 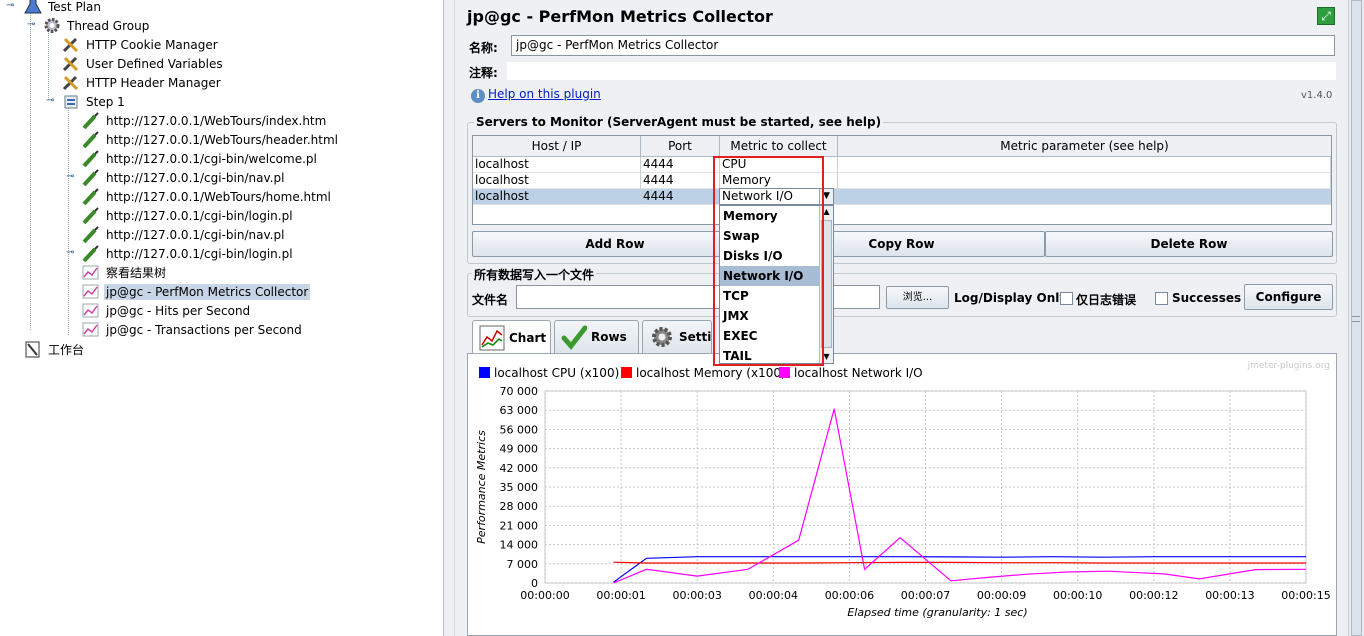 What do you see at coordinates (94, 101) in the screenshot?
I see `tree-item: Step 1` at bounding box center [94, 101].